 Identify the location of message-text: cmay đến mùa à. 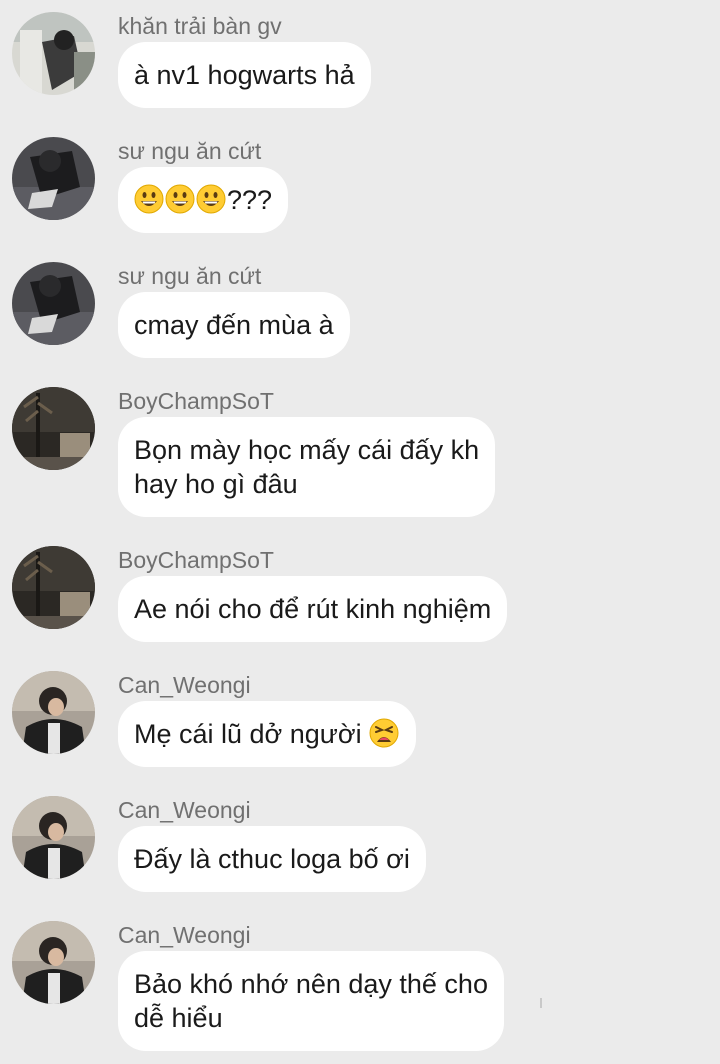
(234, 325).